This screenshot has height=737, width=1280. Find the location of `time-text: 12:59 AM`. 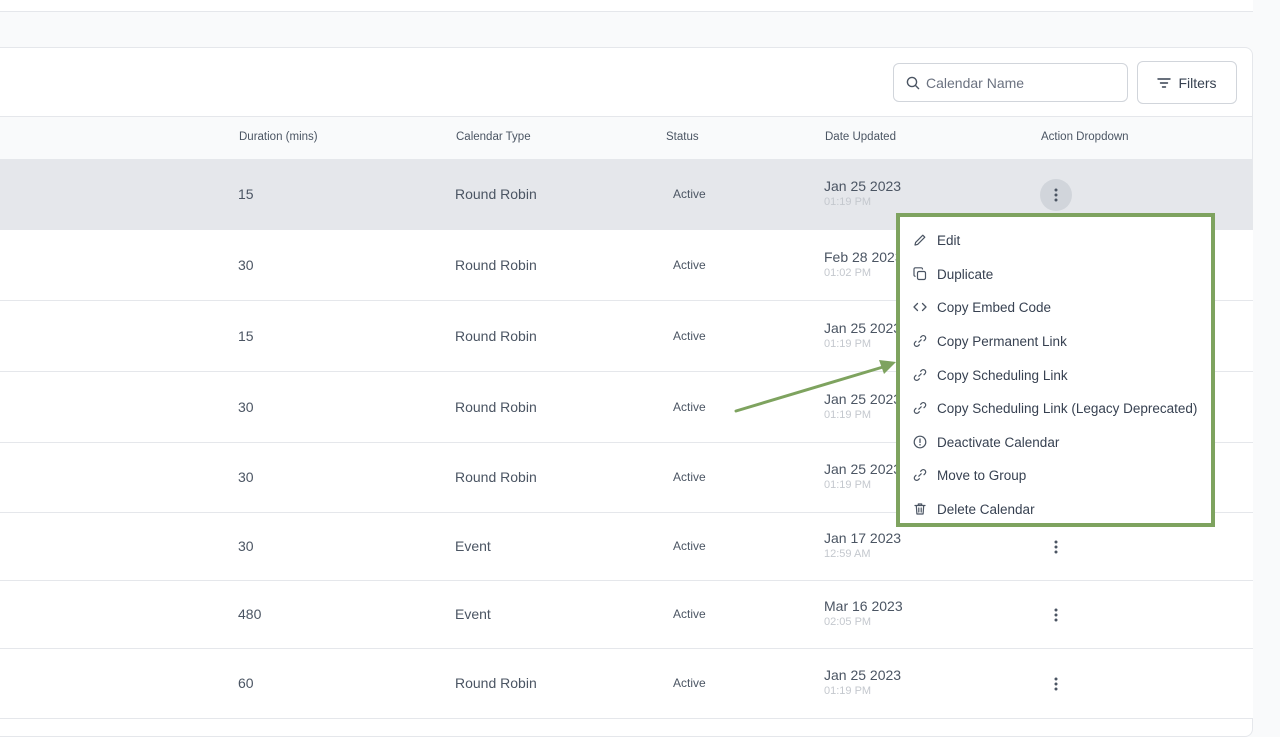

time-text: 12:59 AM is located at coordinates (847, 554).